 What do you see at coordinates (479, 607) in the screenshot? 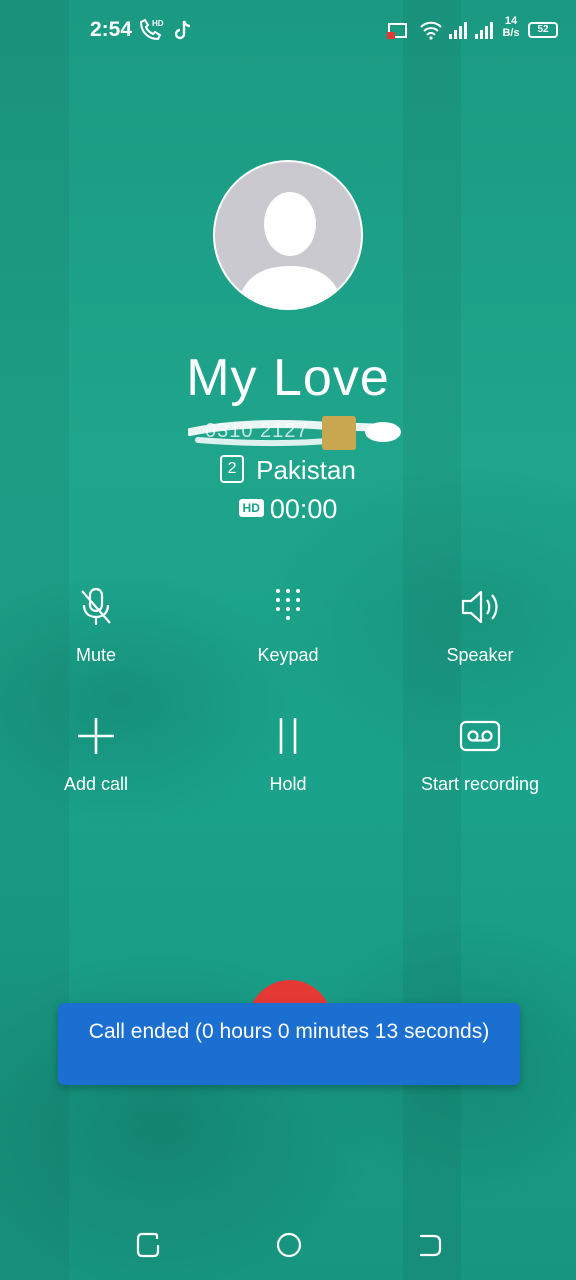
I see `speaker-icon` at bounding box center [479, 607].